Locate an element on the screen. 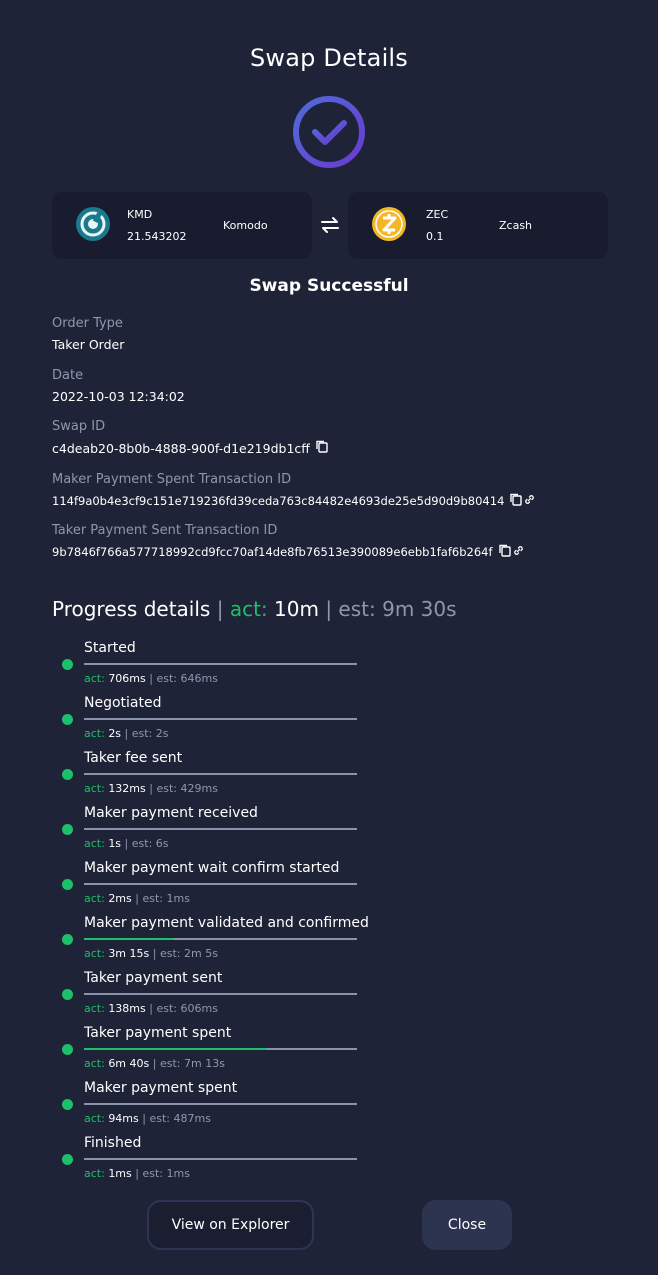 This screenshot has width=658, height=1275. page-title: Swap Details is located at coordinates (329, 58).